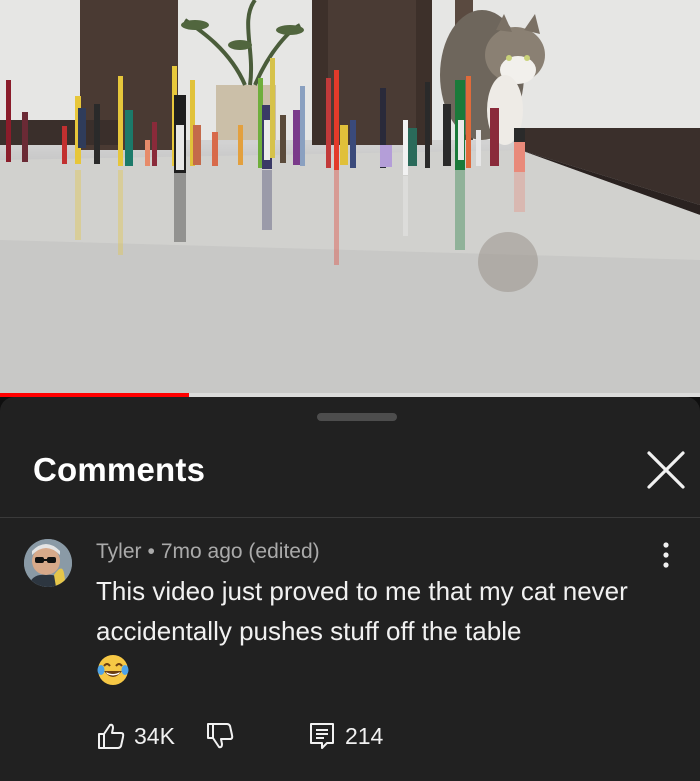 Image resolution: width=700 pixels, height=781 pixels. I want to click on comment-meta: Tyler • 7mo ago (edited), so click(208, 552).